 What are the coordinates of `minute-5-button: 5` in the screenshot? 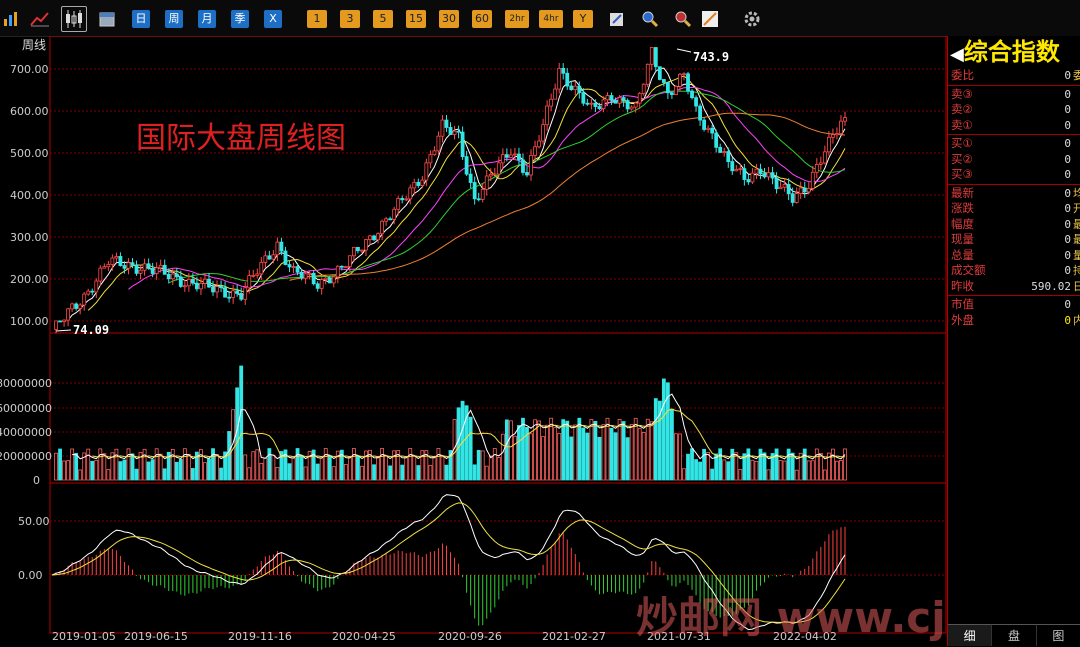 It's located at (383, 19).